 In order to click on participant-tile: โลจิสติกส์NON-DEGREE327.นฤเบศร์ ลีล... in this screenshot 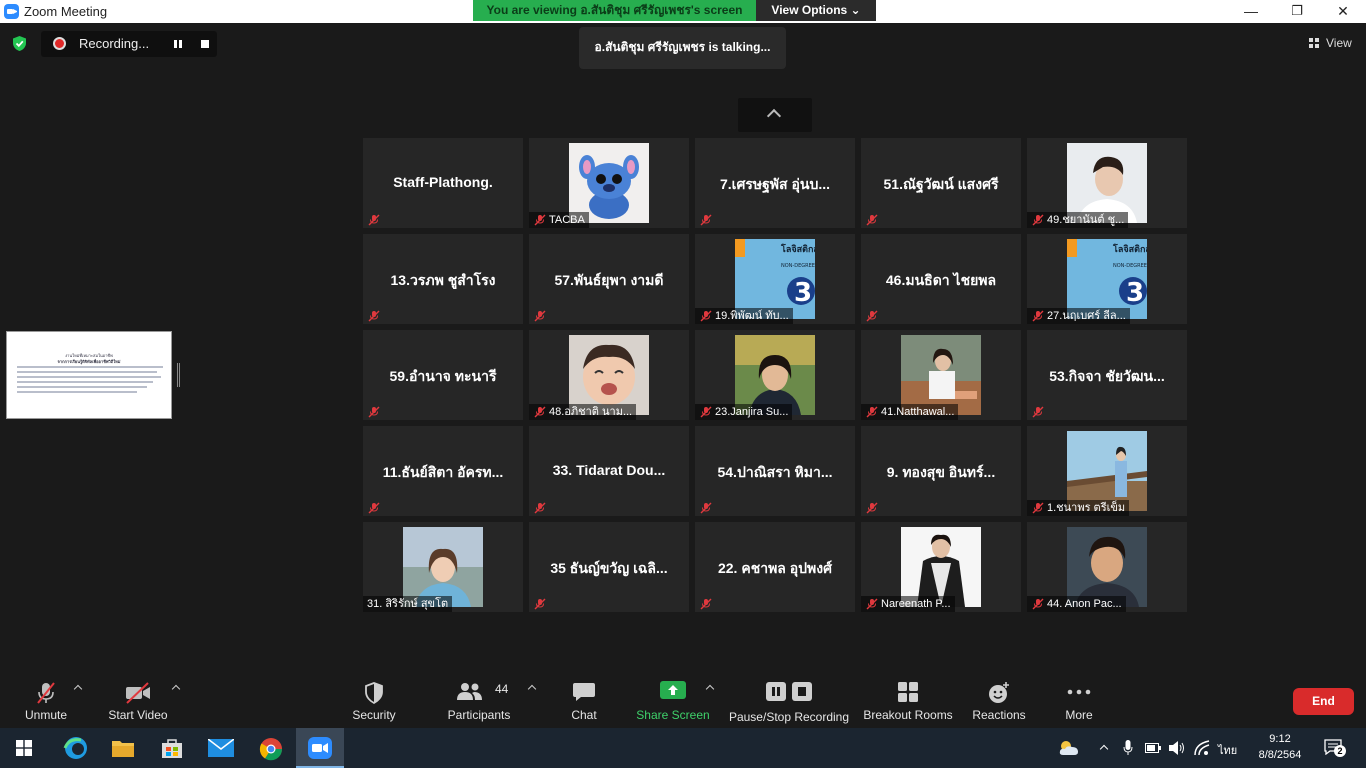, I will do `click(1107, 279)`.